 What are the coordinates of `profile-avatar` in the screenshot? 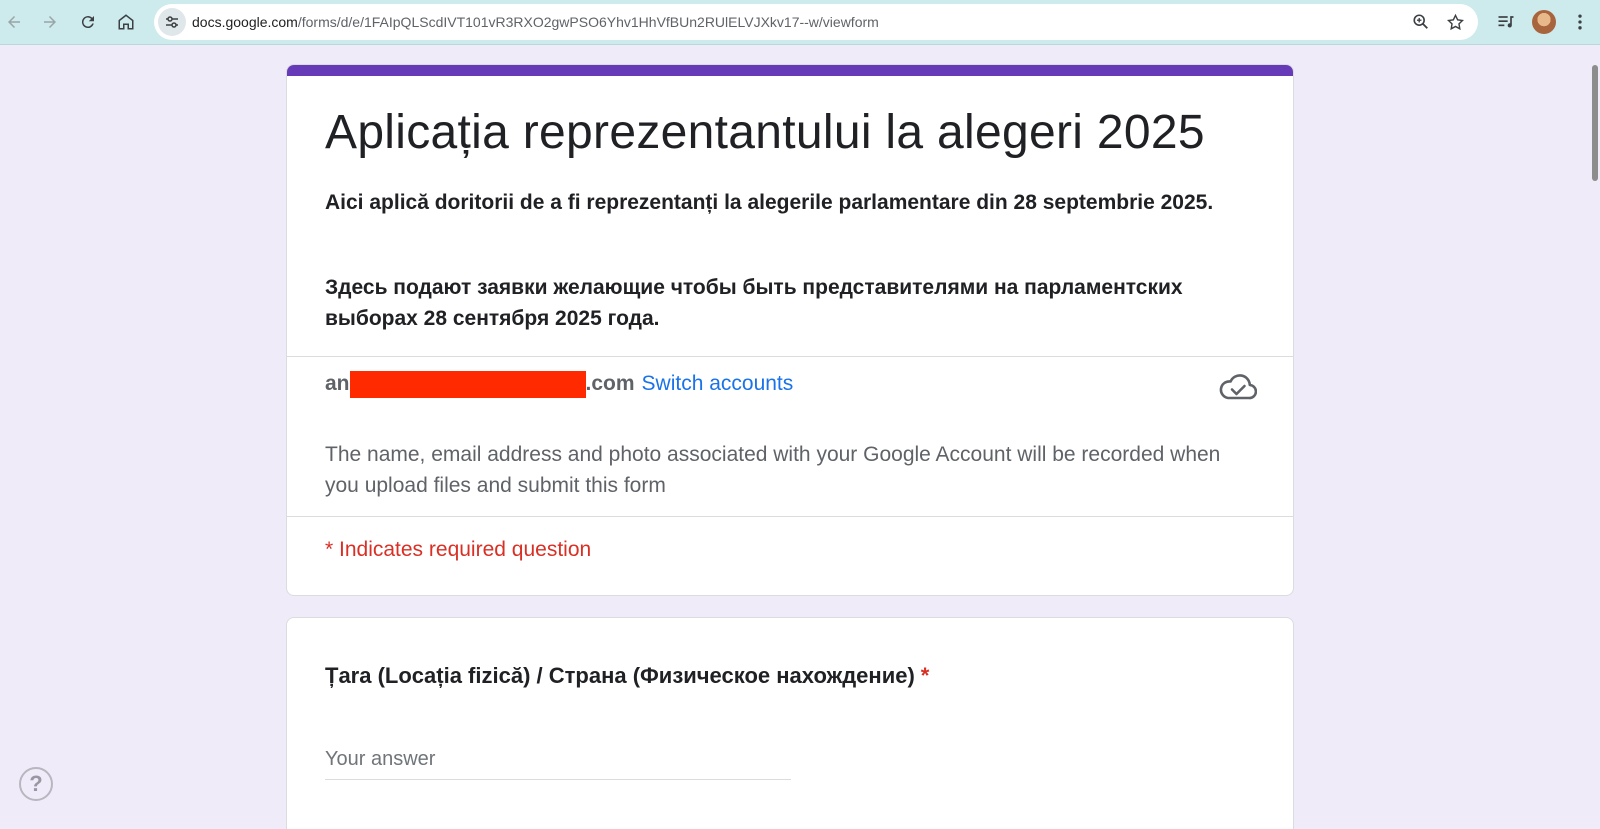 It's located at (1544, 22).